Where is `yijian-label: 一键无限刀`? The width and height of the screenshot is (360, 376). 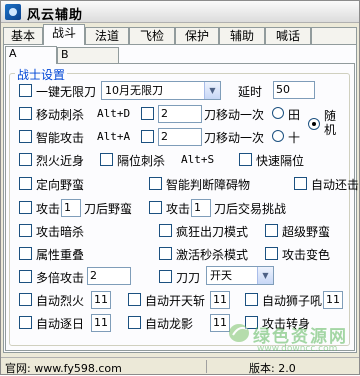 yijian-label: 一键无限刀 is located at coordinates (66, 92).